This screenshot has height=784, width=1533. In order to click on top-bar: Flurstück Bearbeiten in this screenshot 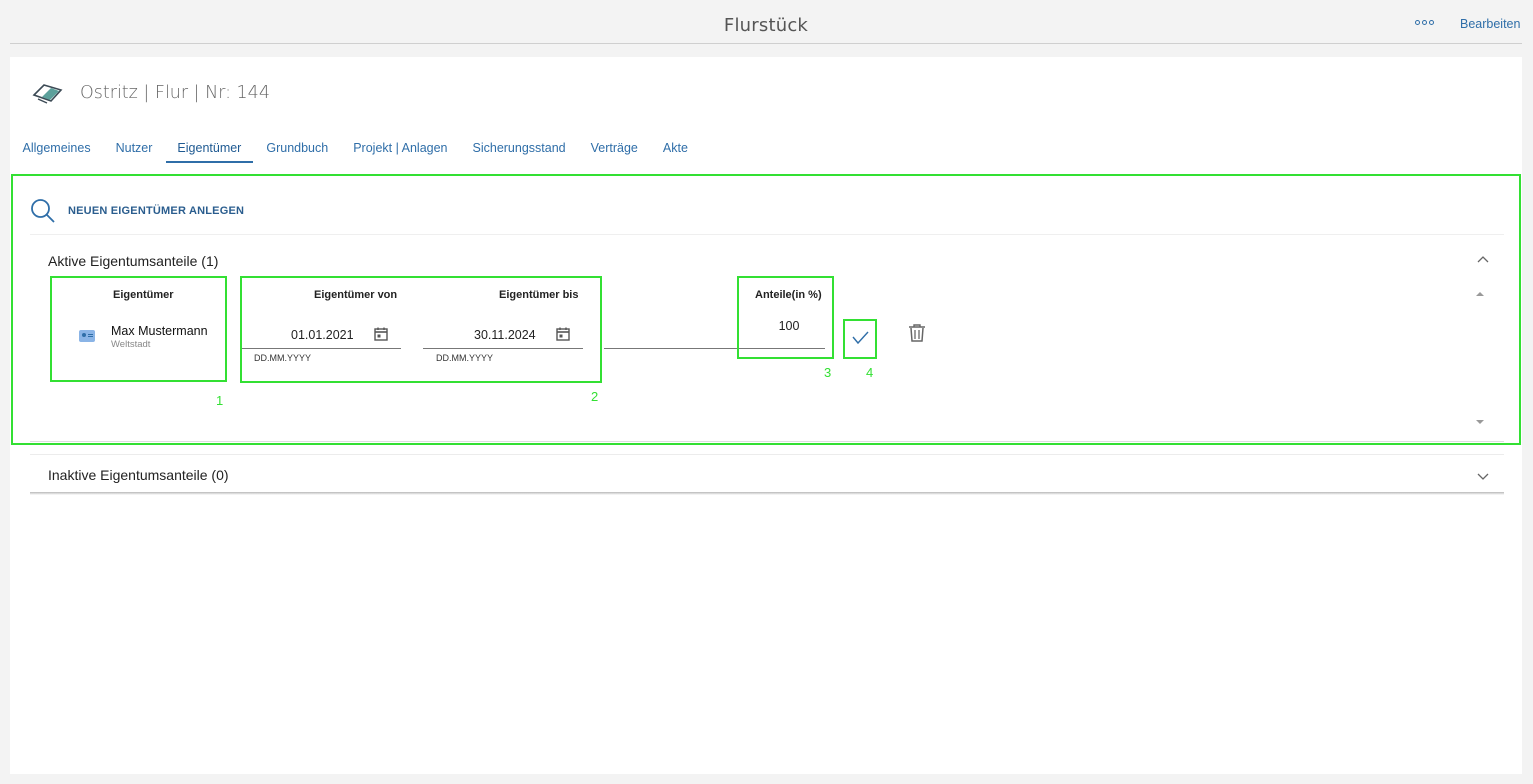, I will do `click(766, 22)`.